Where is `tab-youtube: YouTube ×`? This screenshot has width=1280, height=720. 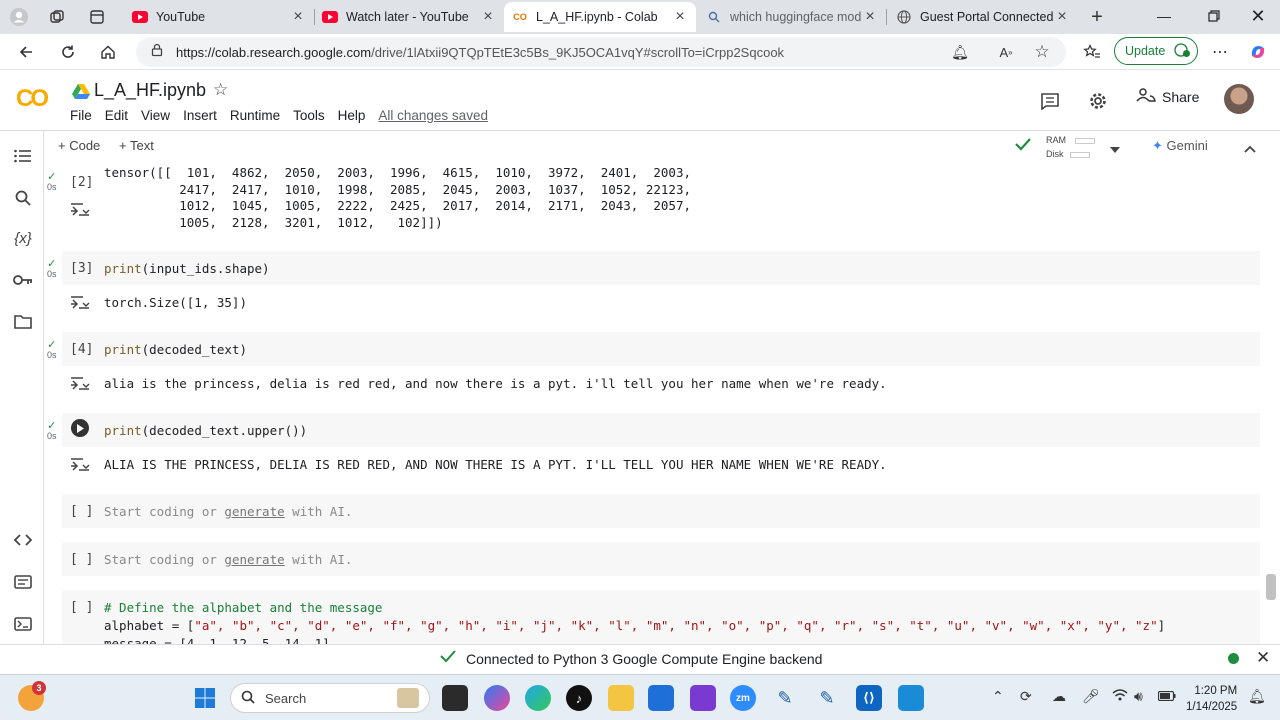 tab-youtube: YouTube × is located at coordinates (219, 17).